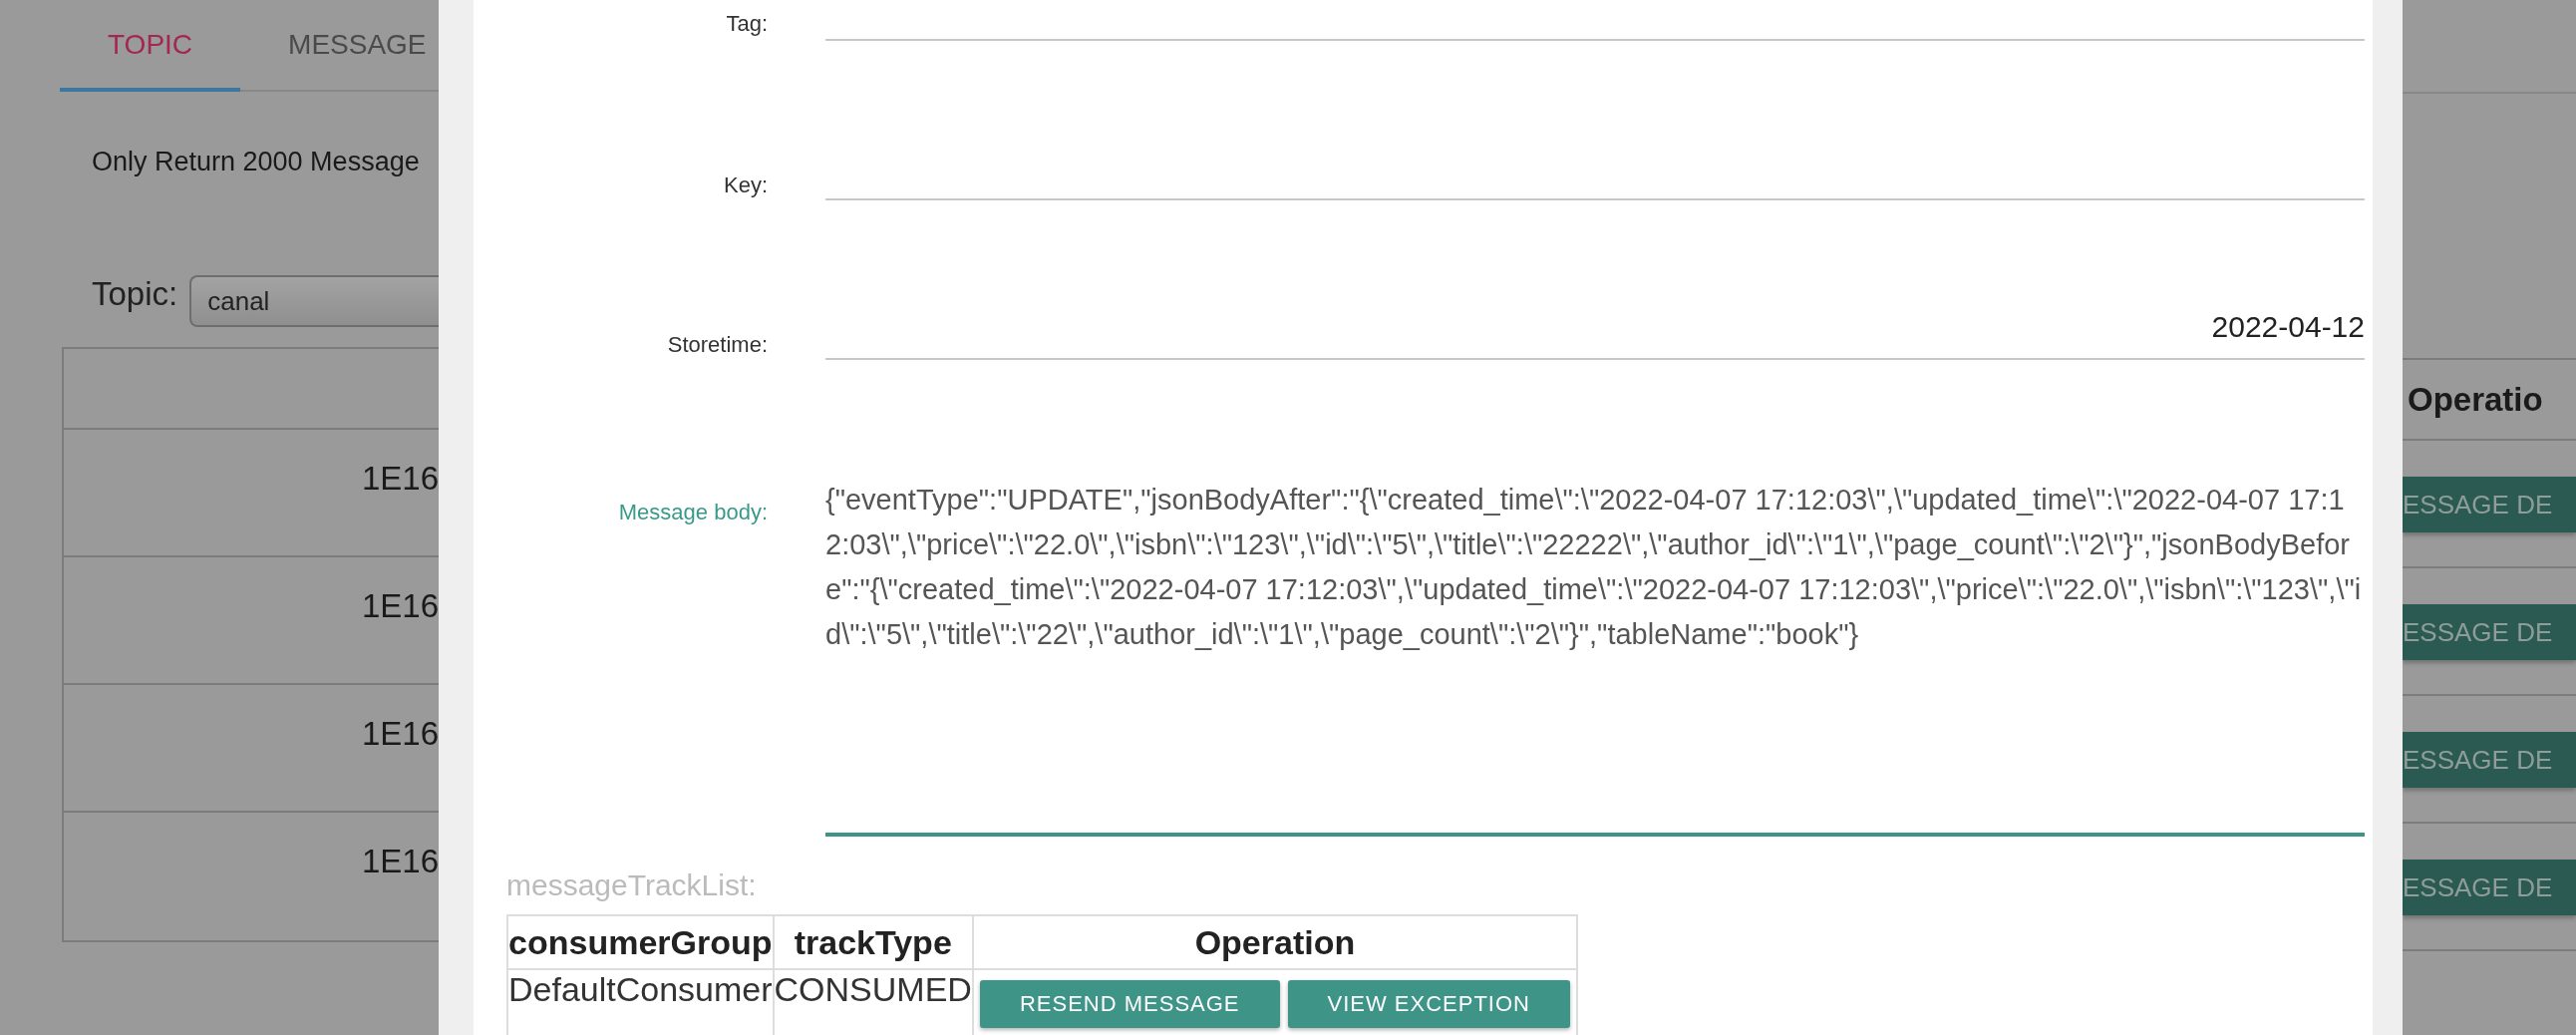 This screenshot has height=1035, width=2576. What do you see at coordinates (693, 512) in the screenshot?
I see `field-label: Message body:` at bounding box center [693, 512].